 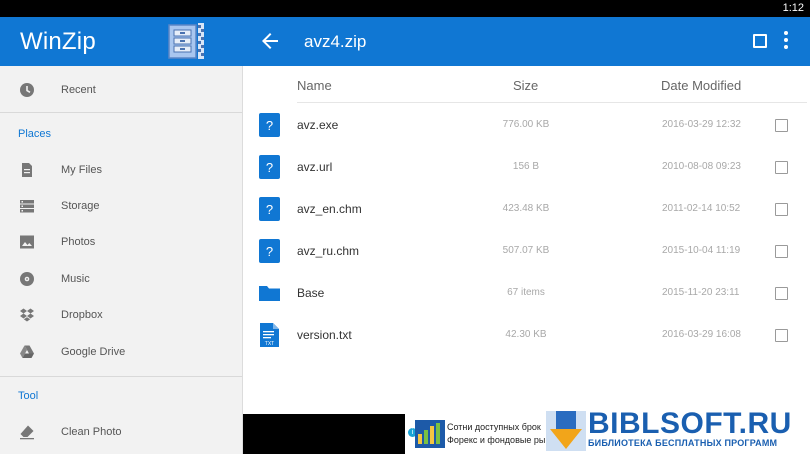 I want to click on file-row: ? avz.url 156 B 2010-08-08 09:23, so click(x=526, y=167).